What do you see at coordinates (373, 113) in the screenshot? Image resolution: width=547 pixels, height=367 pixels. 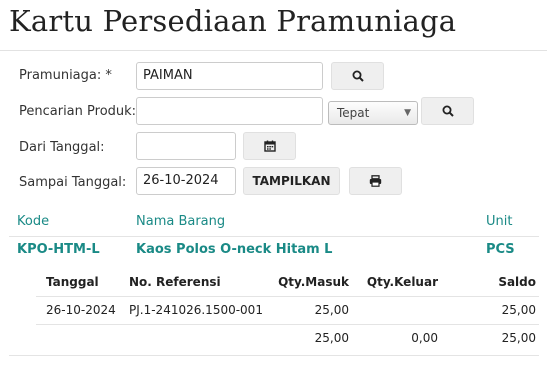 I see `match-mode-select: Tepat ▼` at bounding box center [373, 113].